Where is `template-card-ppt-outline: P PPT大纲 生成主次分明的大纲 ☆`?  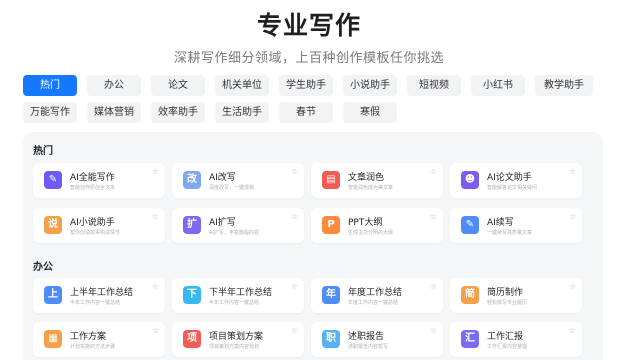 template-card-ppt-outline: P PPT大纲 生成主次分明的大纲 ☆ is located at coordinates (377, 225).